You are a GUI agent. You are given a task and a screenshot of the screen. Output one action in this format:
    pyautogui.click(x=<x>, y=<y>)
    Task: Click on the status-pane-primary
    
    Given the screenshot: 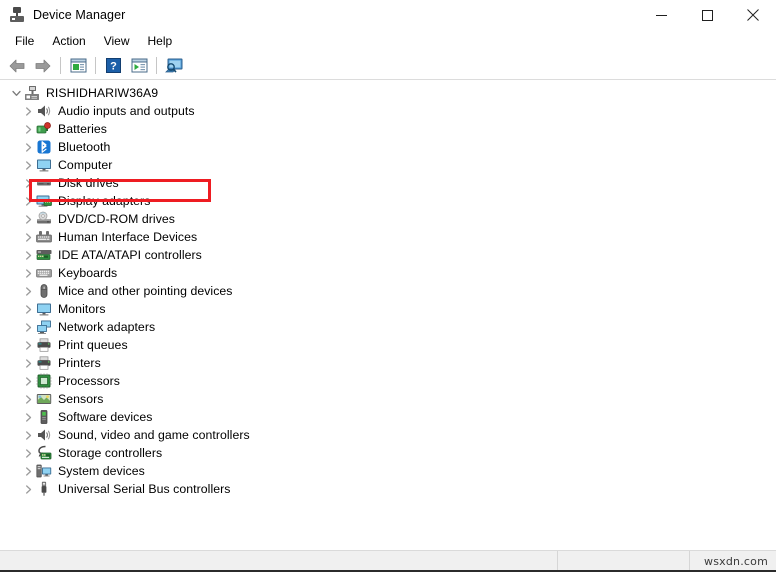 What is the action you would take?
    pyautogui.click(x=279, y=561)
    